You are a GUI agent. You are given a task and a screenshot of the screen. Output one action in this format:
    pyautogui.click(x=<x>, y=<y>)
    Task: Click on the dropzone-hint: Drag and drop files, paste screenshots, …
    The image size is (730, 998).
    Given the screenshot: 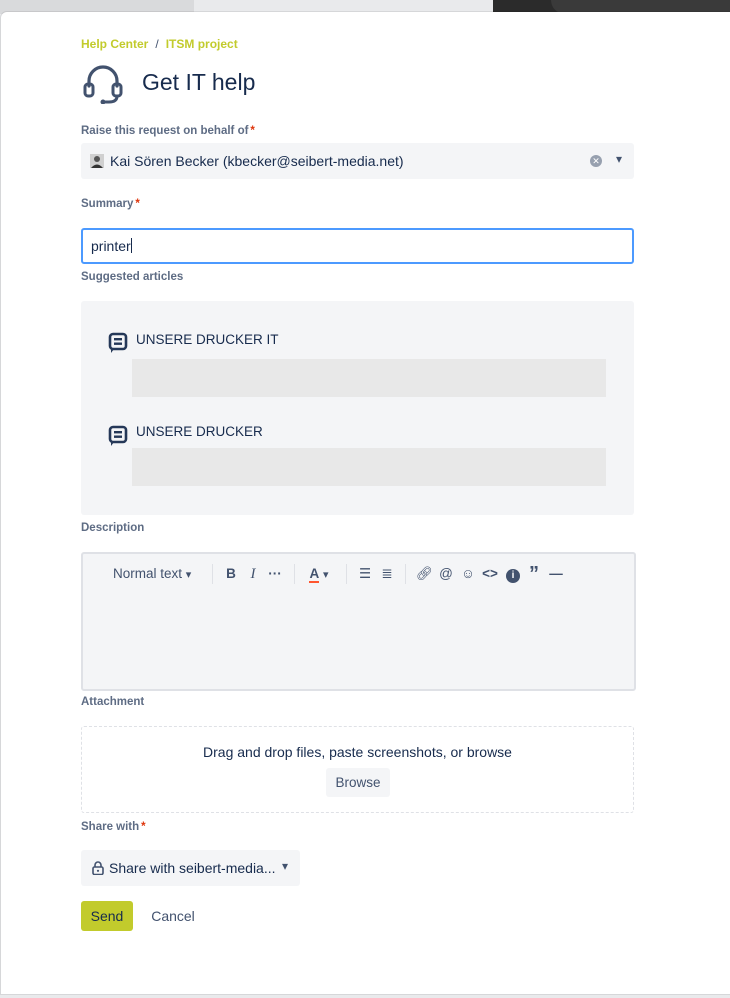 What is the action you would take?
    pyautogui.click(x=357, y=752)
    